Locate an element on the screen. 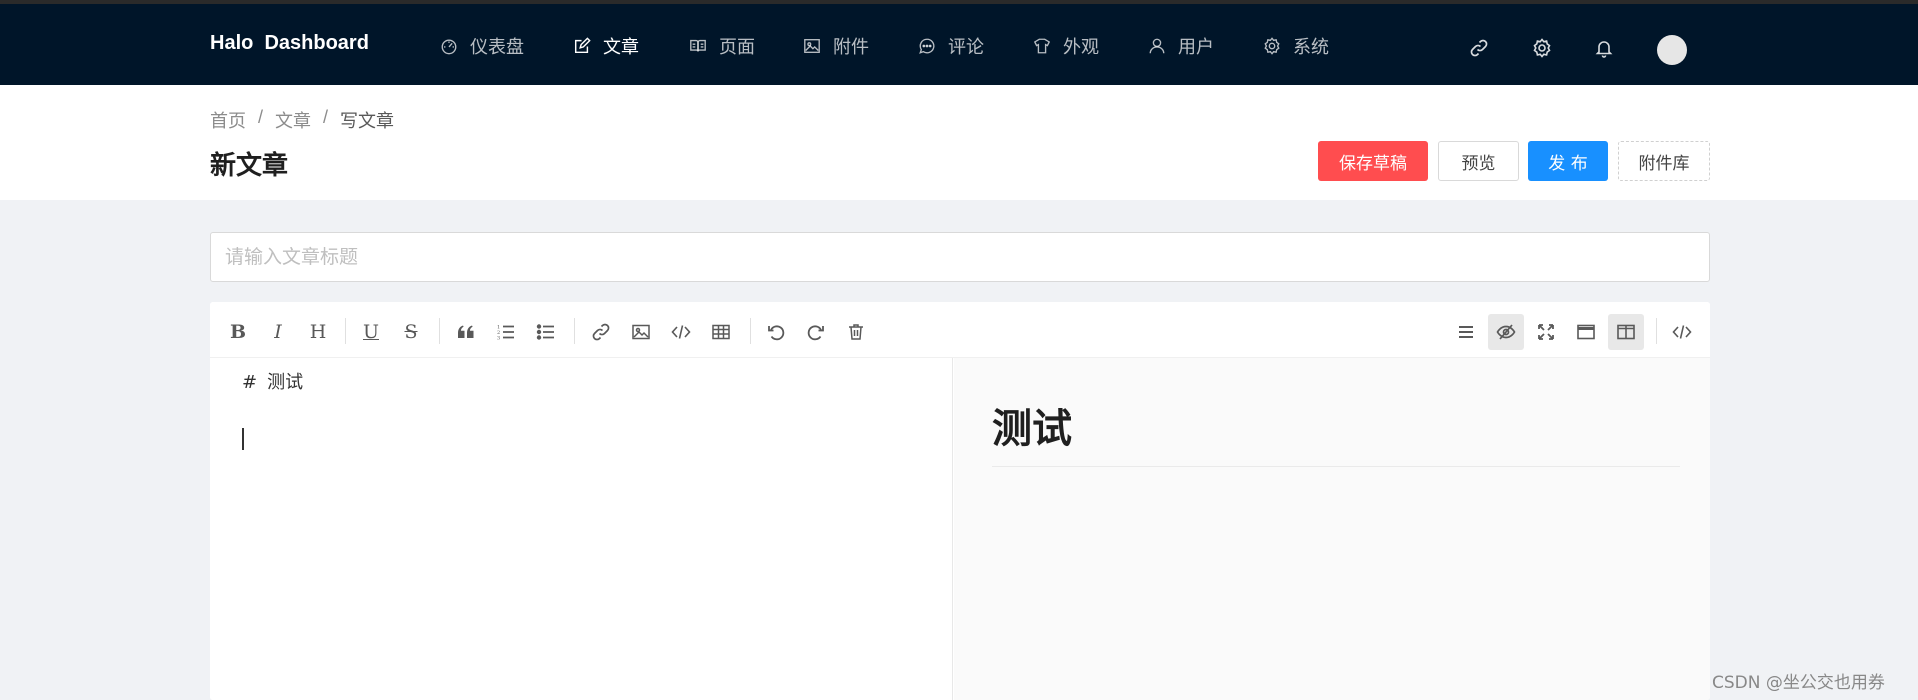 The width and height of the screenshot is (1918, 700). code-icon is located at coordinates (681, 332).